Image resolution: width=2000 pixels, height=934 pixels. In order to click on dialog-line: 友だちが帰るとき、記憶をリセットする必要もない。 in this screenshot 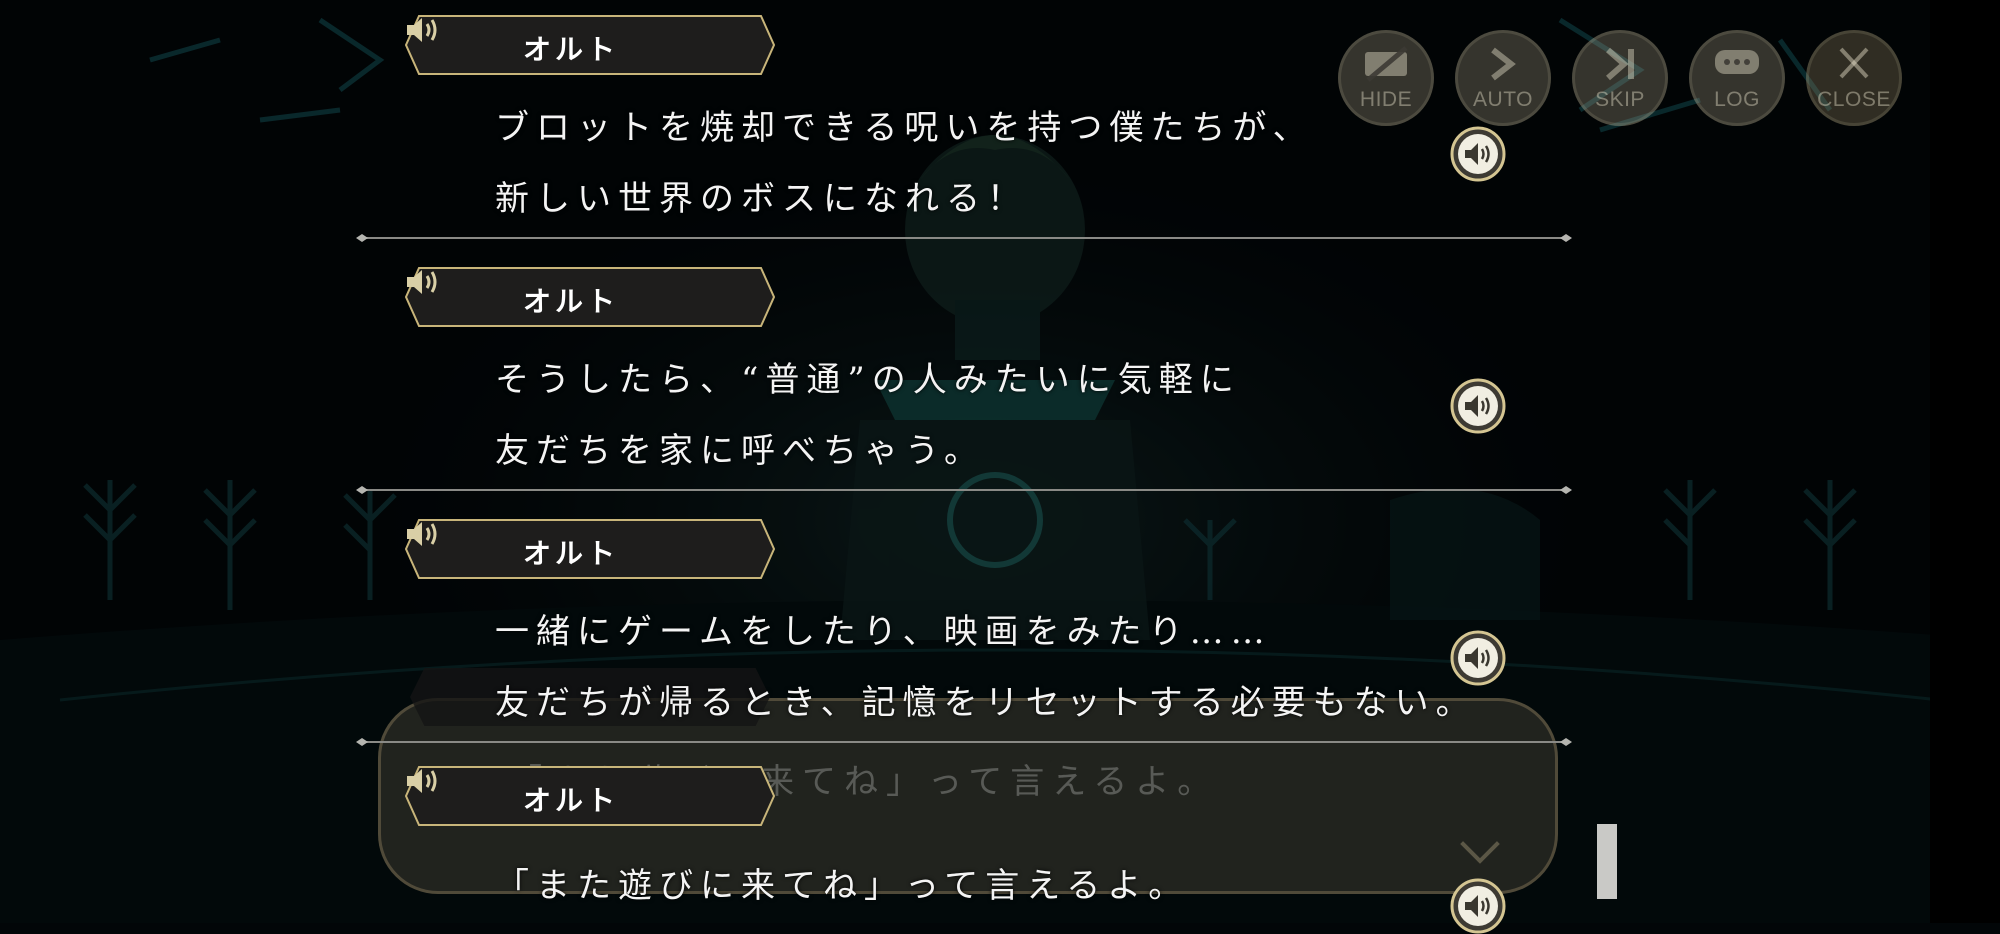, I will do `click(986, 703)`.